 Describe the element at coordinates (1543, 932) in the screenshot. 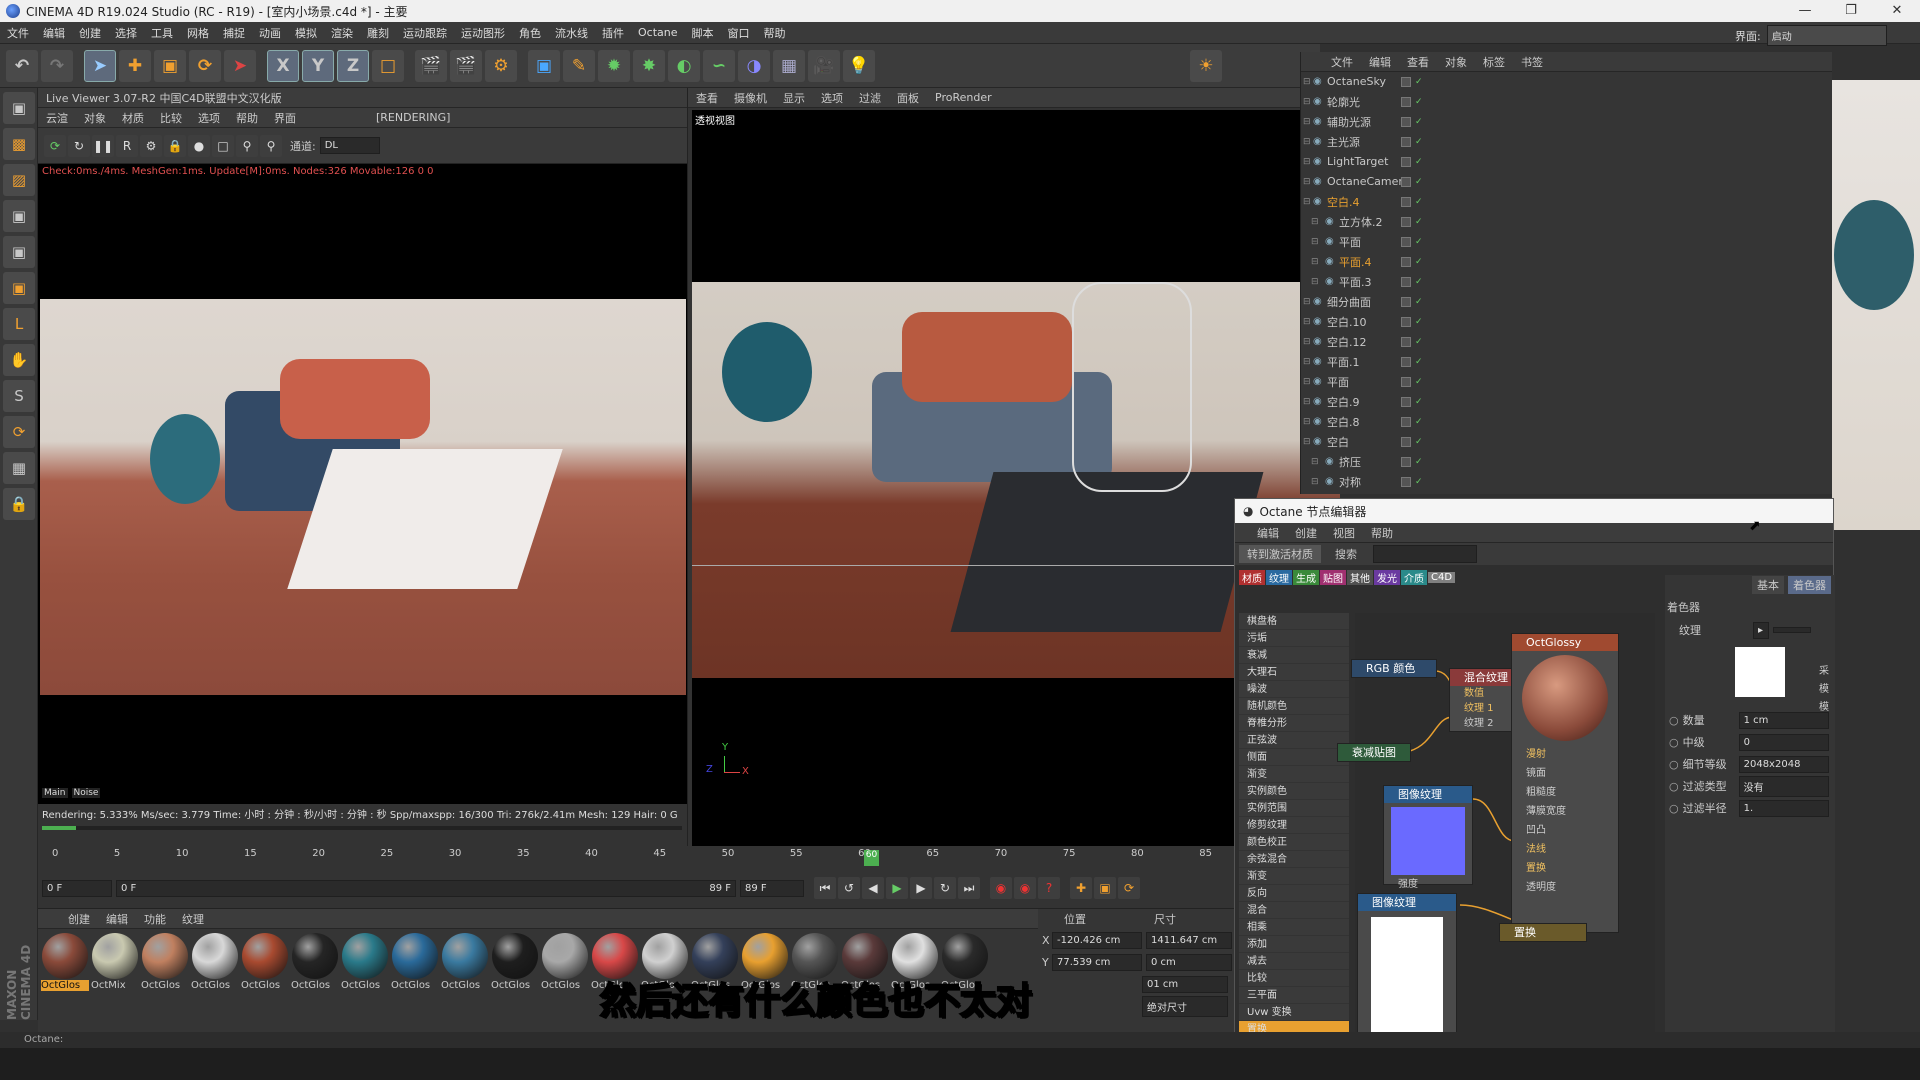

I see `node-displacement: 置换` at that location.